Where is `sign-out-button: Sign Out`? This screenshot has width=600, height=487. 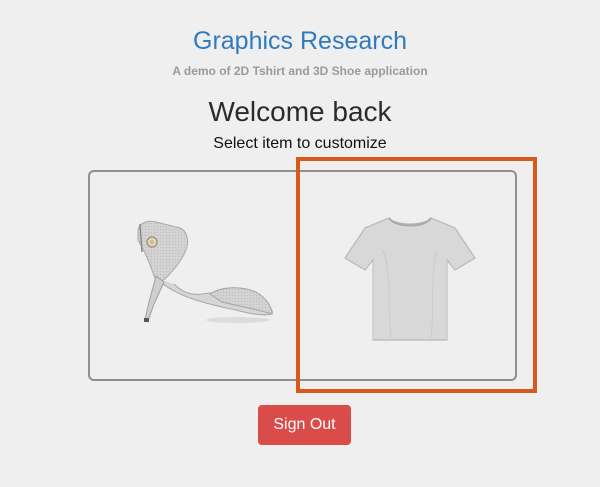 sign-out-button: Sign Out is located at coordinates (304, 425).